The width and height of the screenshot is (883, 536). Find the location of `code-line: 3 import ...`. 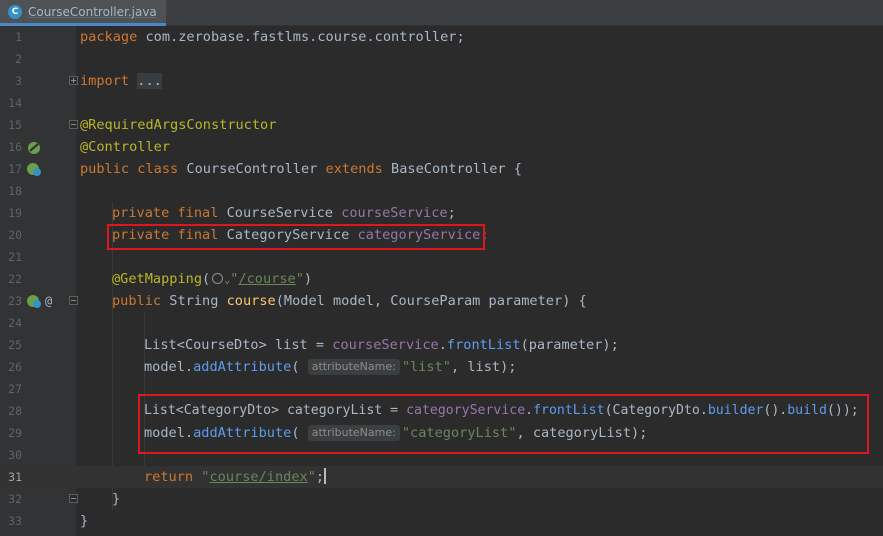

code-line: 3 import ... is located at coordinates (441, 81).